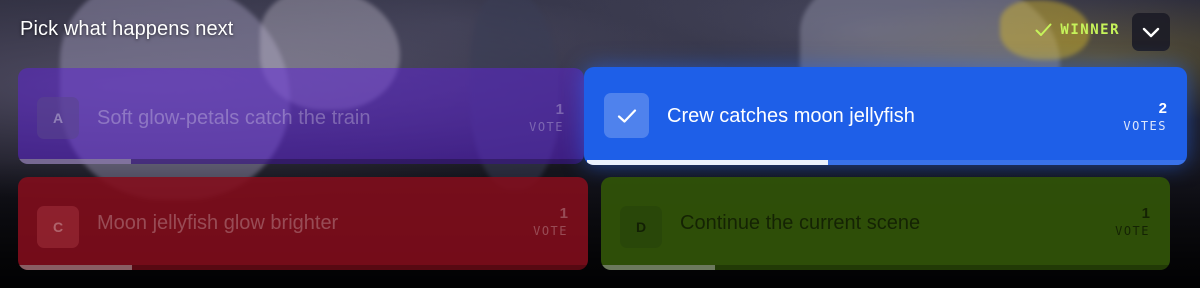  What do you see at coordinates (800, 223) in the screenshot?
I see `option-label: Continue the current scene` at bounding box center [800, 223].